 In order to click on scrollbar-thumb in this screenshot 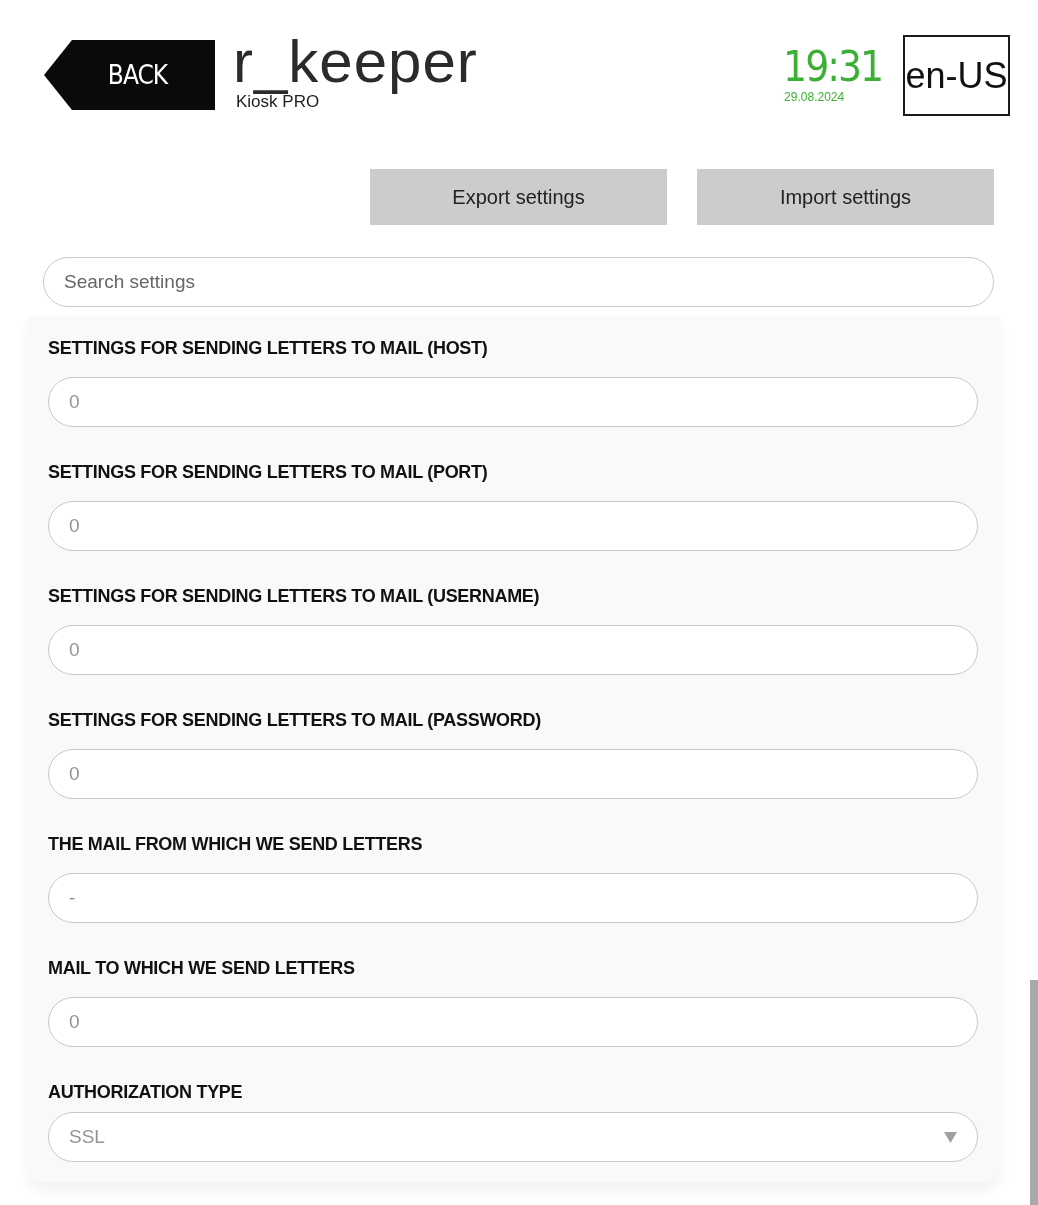, I will do `click(1034, 1092)`.